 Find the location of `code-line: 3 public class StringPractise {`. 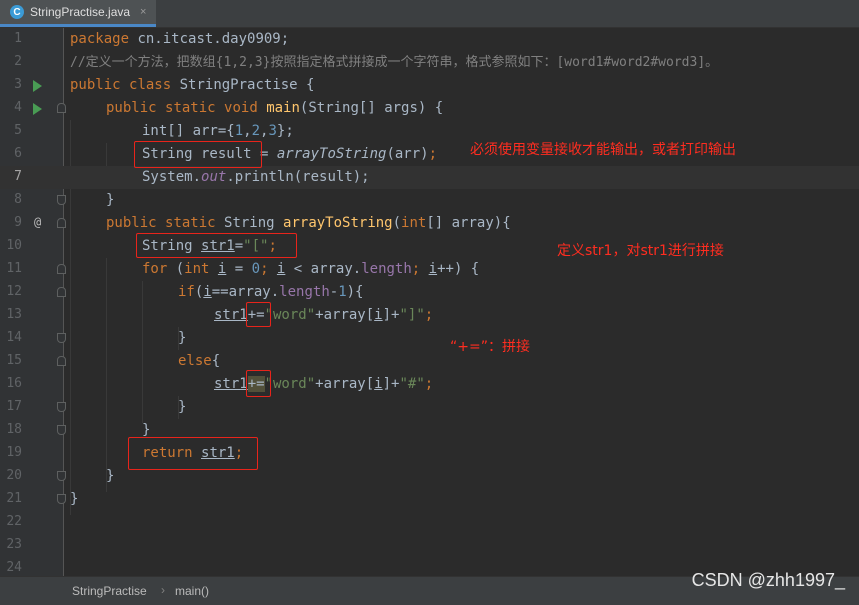

code-line: 3 public class StringPractise { is located at coordinates (429, 85).